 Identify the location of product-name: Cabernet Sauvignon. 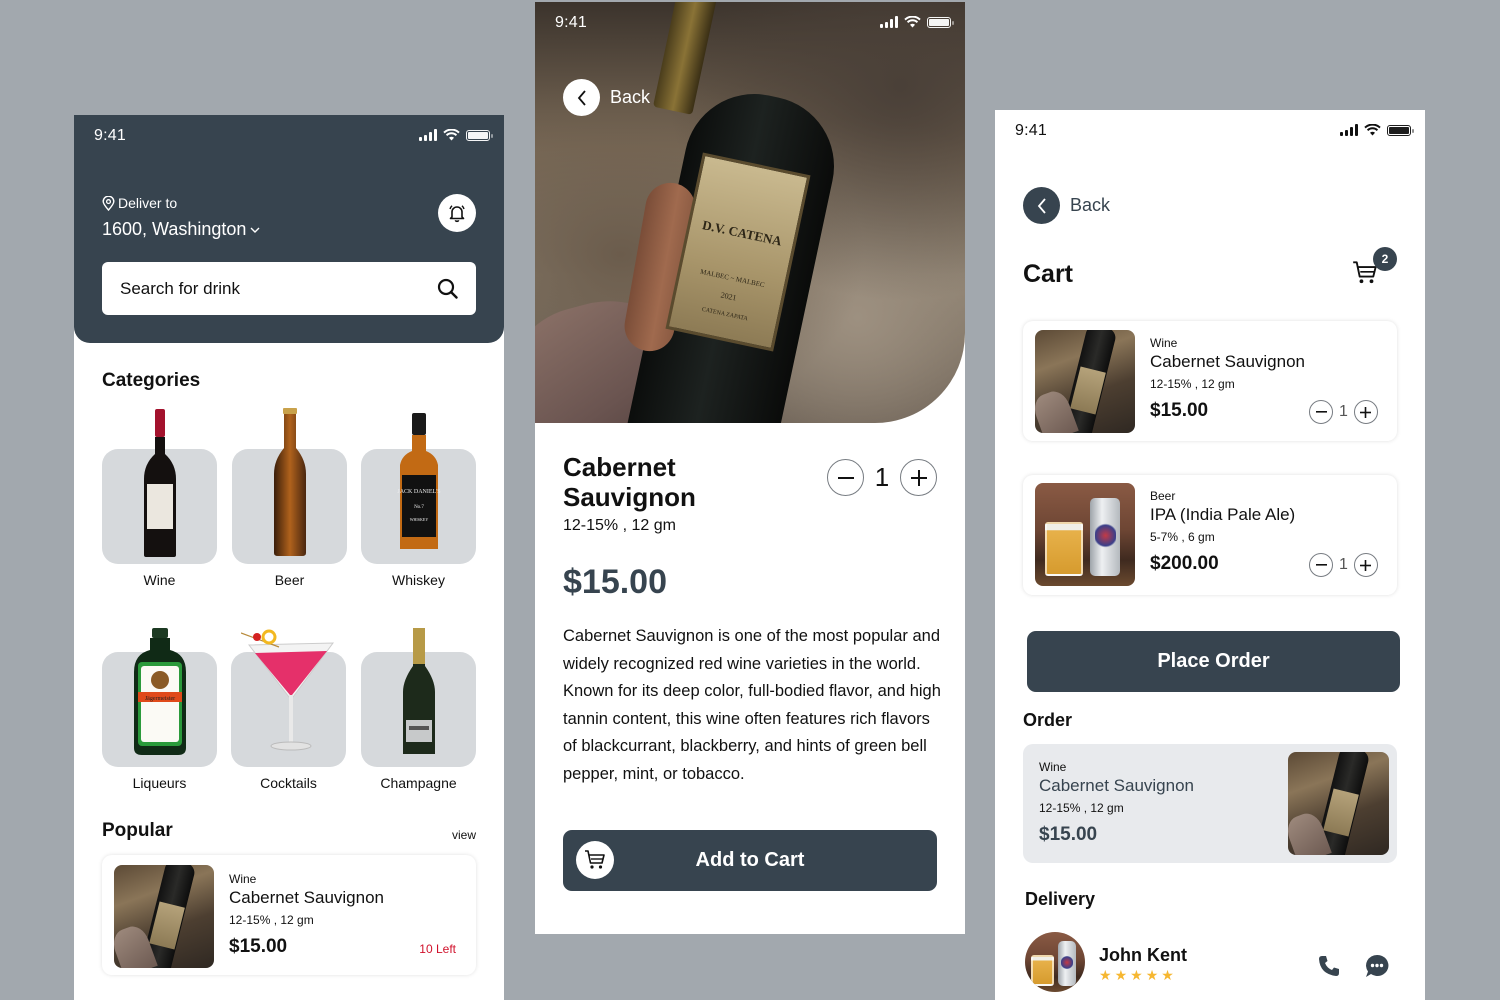
(307, 897).